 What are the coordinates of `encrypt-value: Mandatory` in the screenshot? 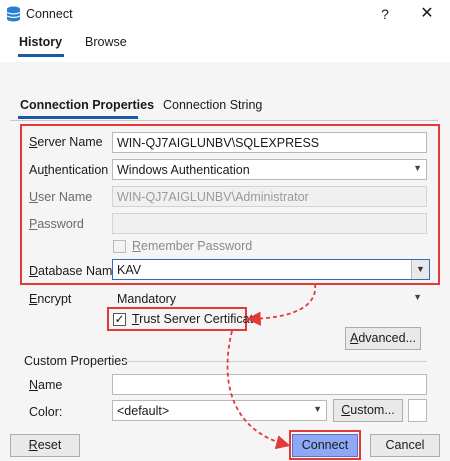 It's located at (147, 299).